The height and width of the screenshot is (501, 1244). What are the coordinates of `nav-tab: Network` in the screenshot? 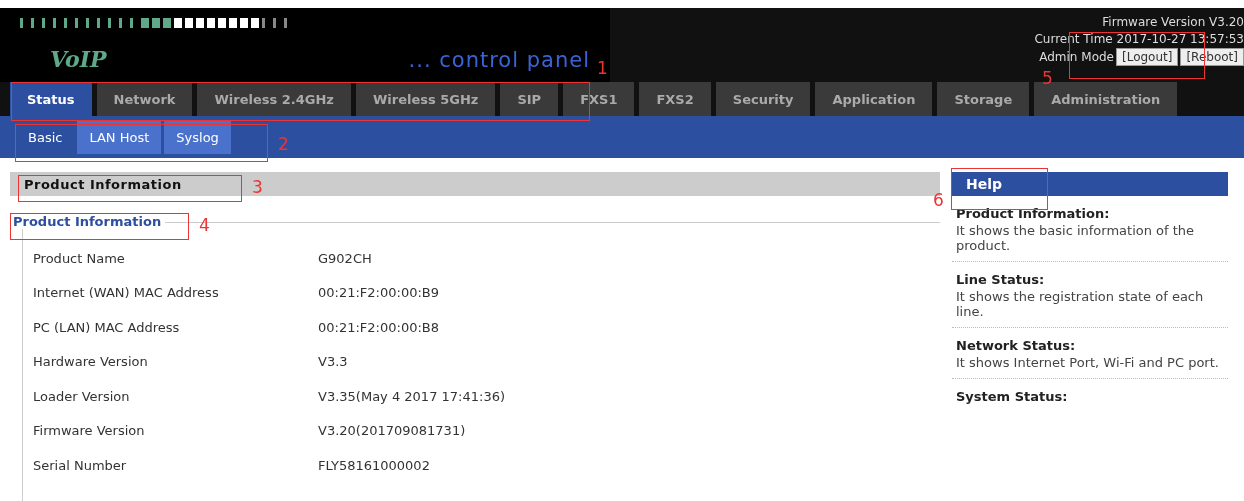 It's located at (144, 99).